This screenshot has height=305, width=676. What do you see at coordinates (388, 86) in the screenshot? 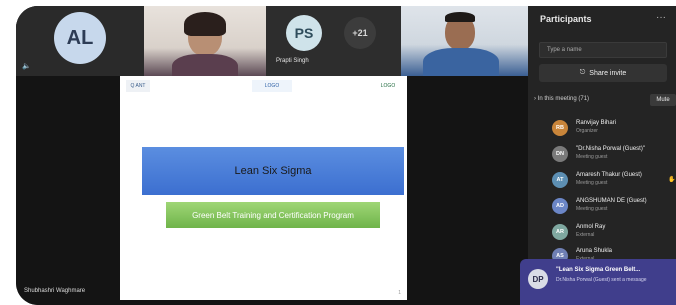
I see `slide-logo-right: LOGO` at bounding box center [388, 86].